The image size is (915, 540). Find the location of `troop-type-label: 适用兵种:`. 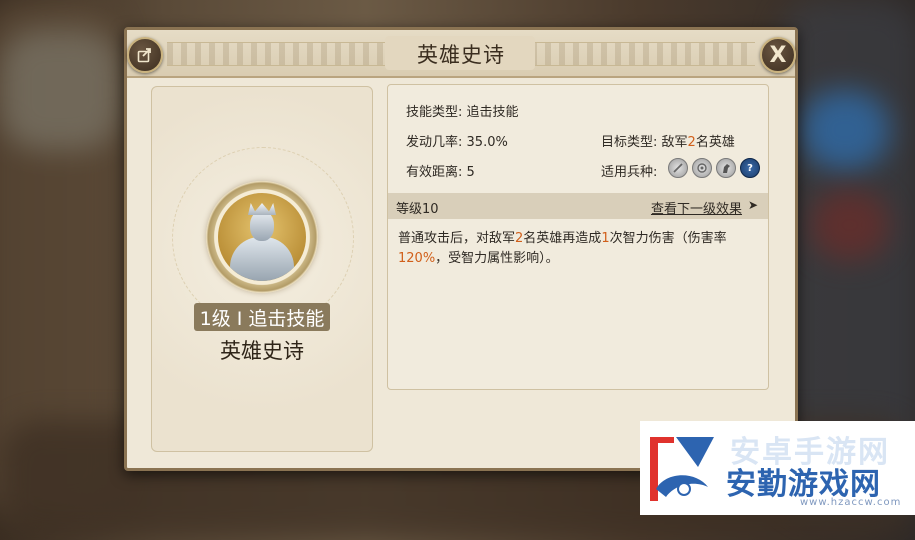

troop-type-label: 适用兵种: is located at coordinates (629, 172).